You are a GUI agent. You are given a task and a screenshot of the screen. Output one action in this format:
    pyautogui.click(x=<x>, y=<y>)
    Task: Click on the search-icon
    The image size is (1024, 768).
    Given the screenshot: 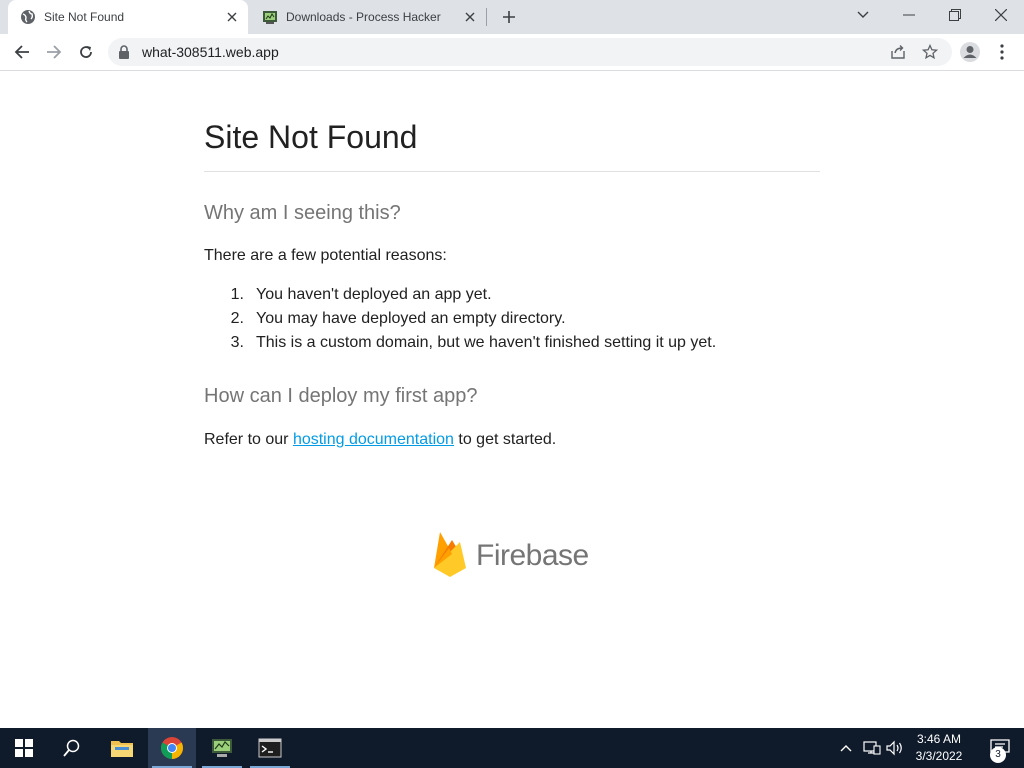 What is the action you would take?
    pyautogui.click(x=72, y=748)
    